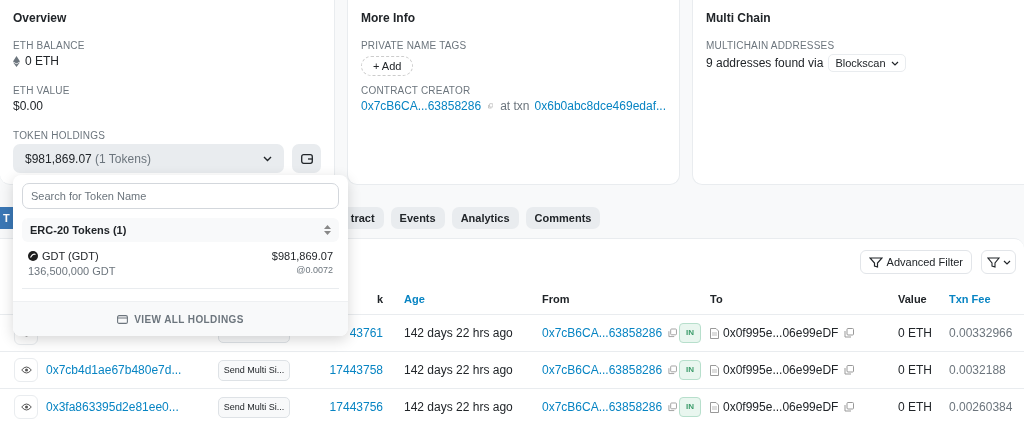 This screenshot has height=426, width=1024. Describe the element at coordinates (28, 106) in the screenshot. I see `field-value: $0.00` at that location.